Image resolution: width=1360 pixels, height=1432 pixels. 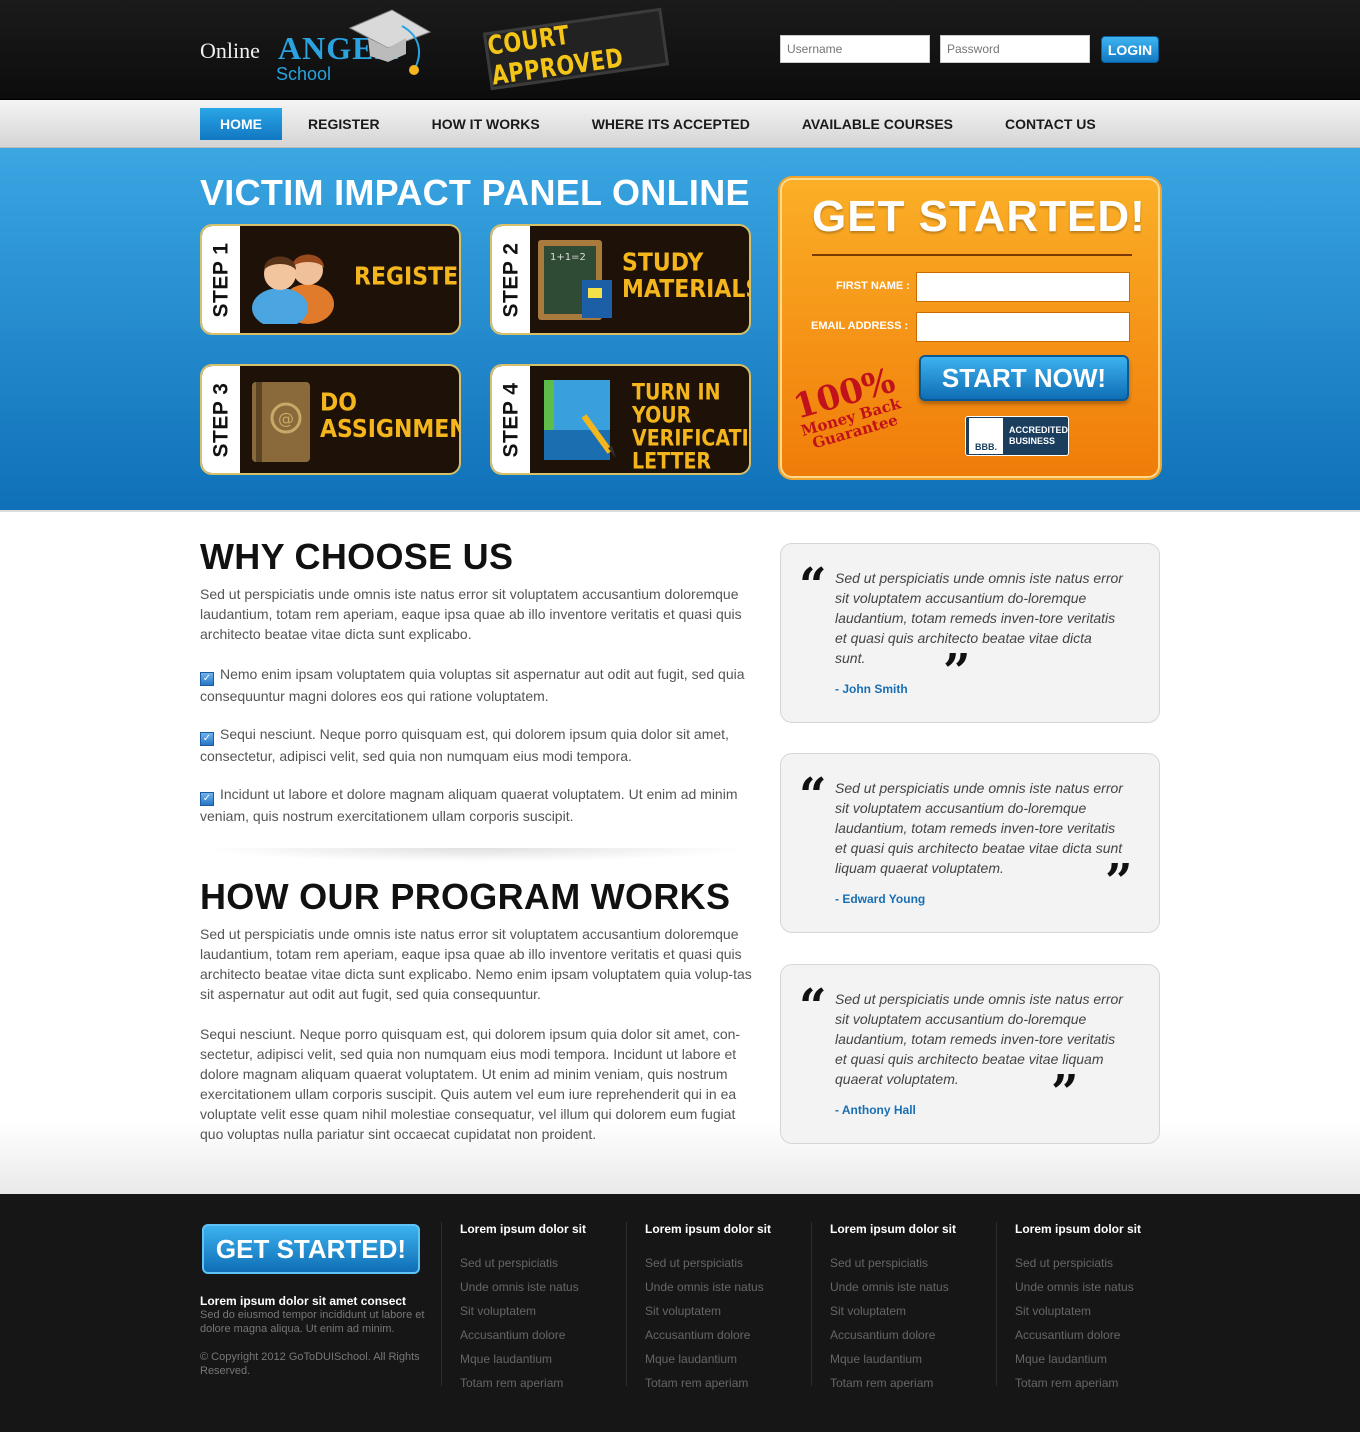 I want to click on section-divider, so click(x=476, y=855).